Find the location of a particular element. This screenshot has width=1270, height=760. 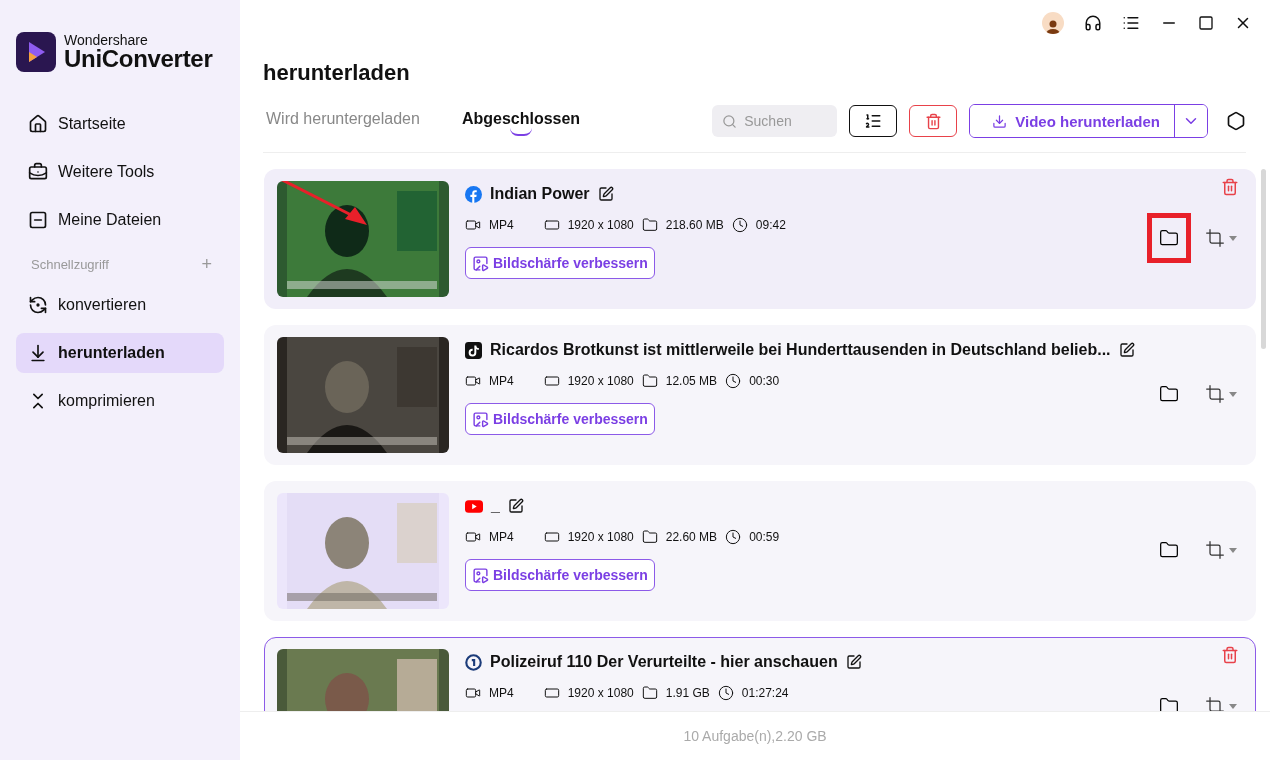

size-text: 12.05 MB is located at coordinates (691, 381).